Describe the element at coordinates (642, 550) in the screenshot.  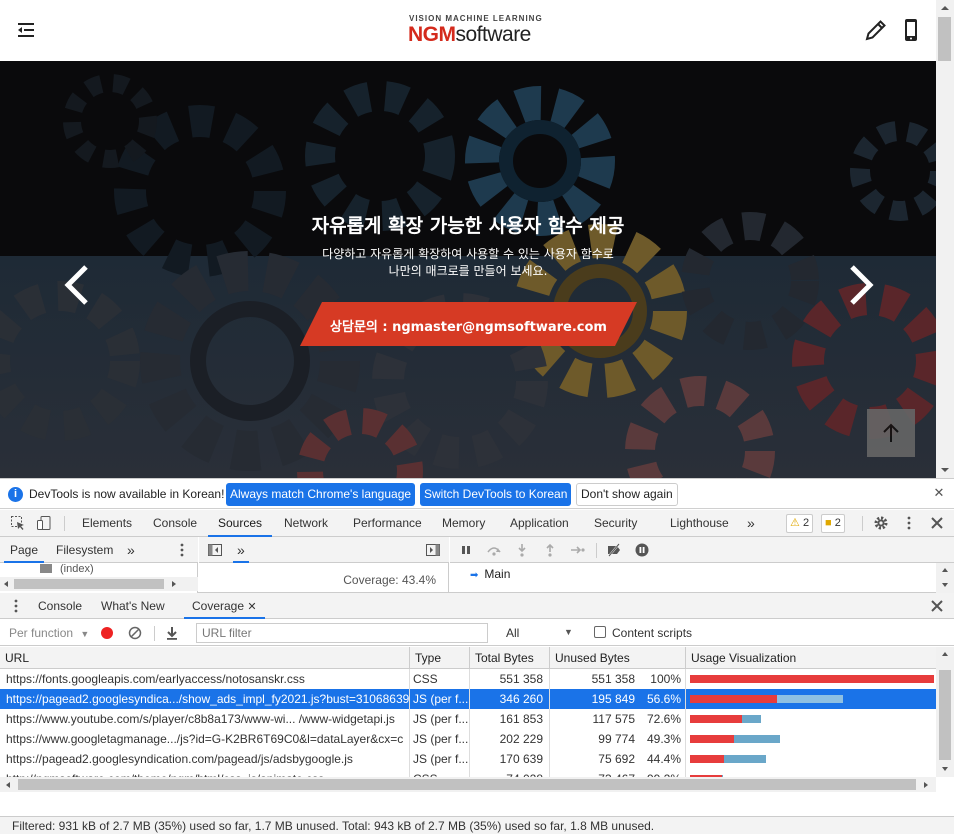
I see `pause-on-exceptions-icon` at that location.